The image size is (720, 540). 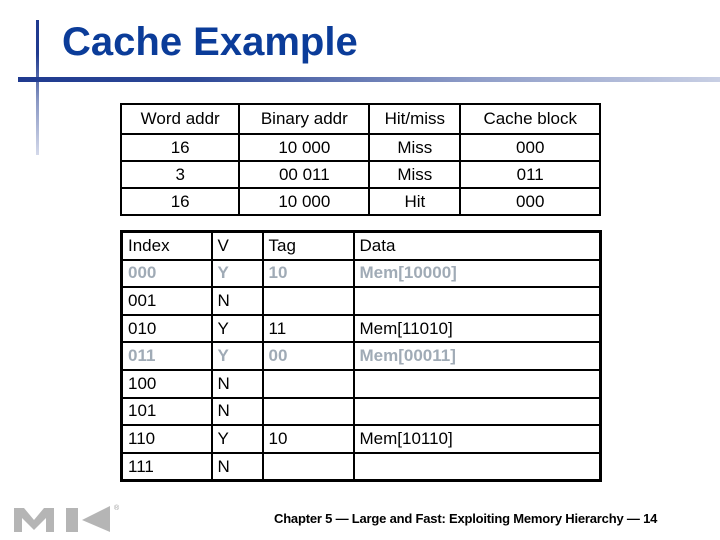 I want to click on header-tag: Tag, so click(x=308, y=245).